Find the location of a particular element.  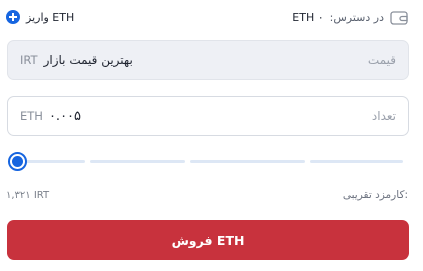

amount-field: ETH ۰.۰۰۵ تعداد is located at coordinates (208, 116).